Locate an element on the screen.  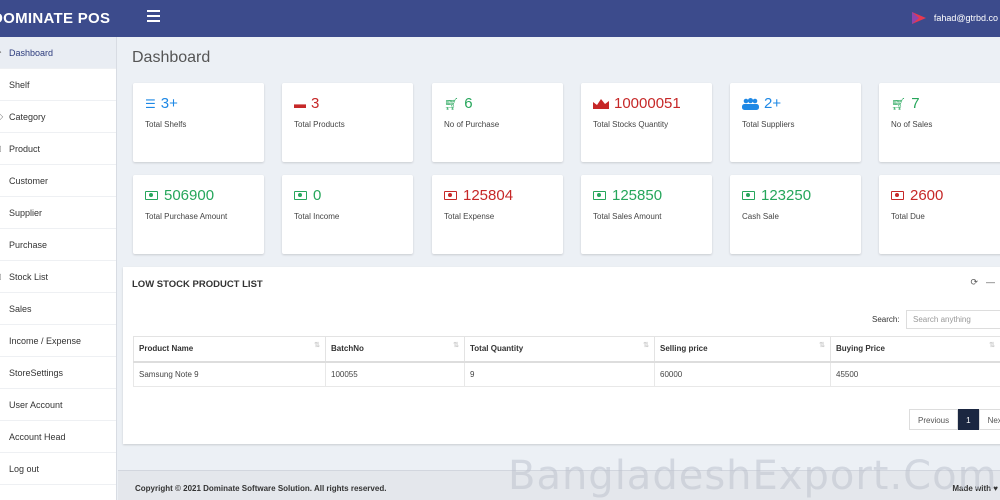
sidebar-item-user-account: User Account is located at coordinates (58, 405).